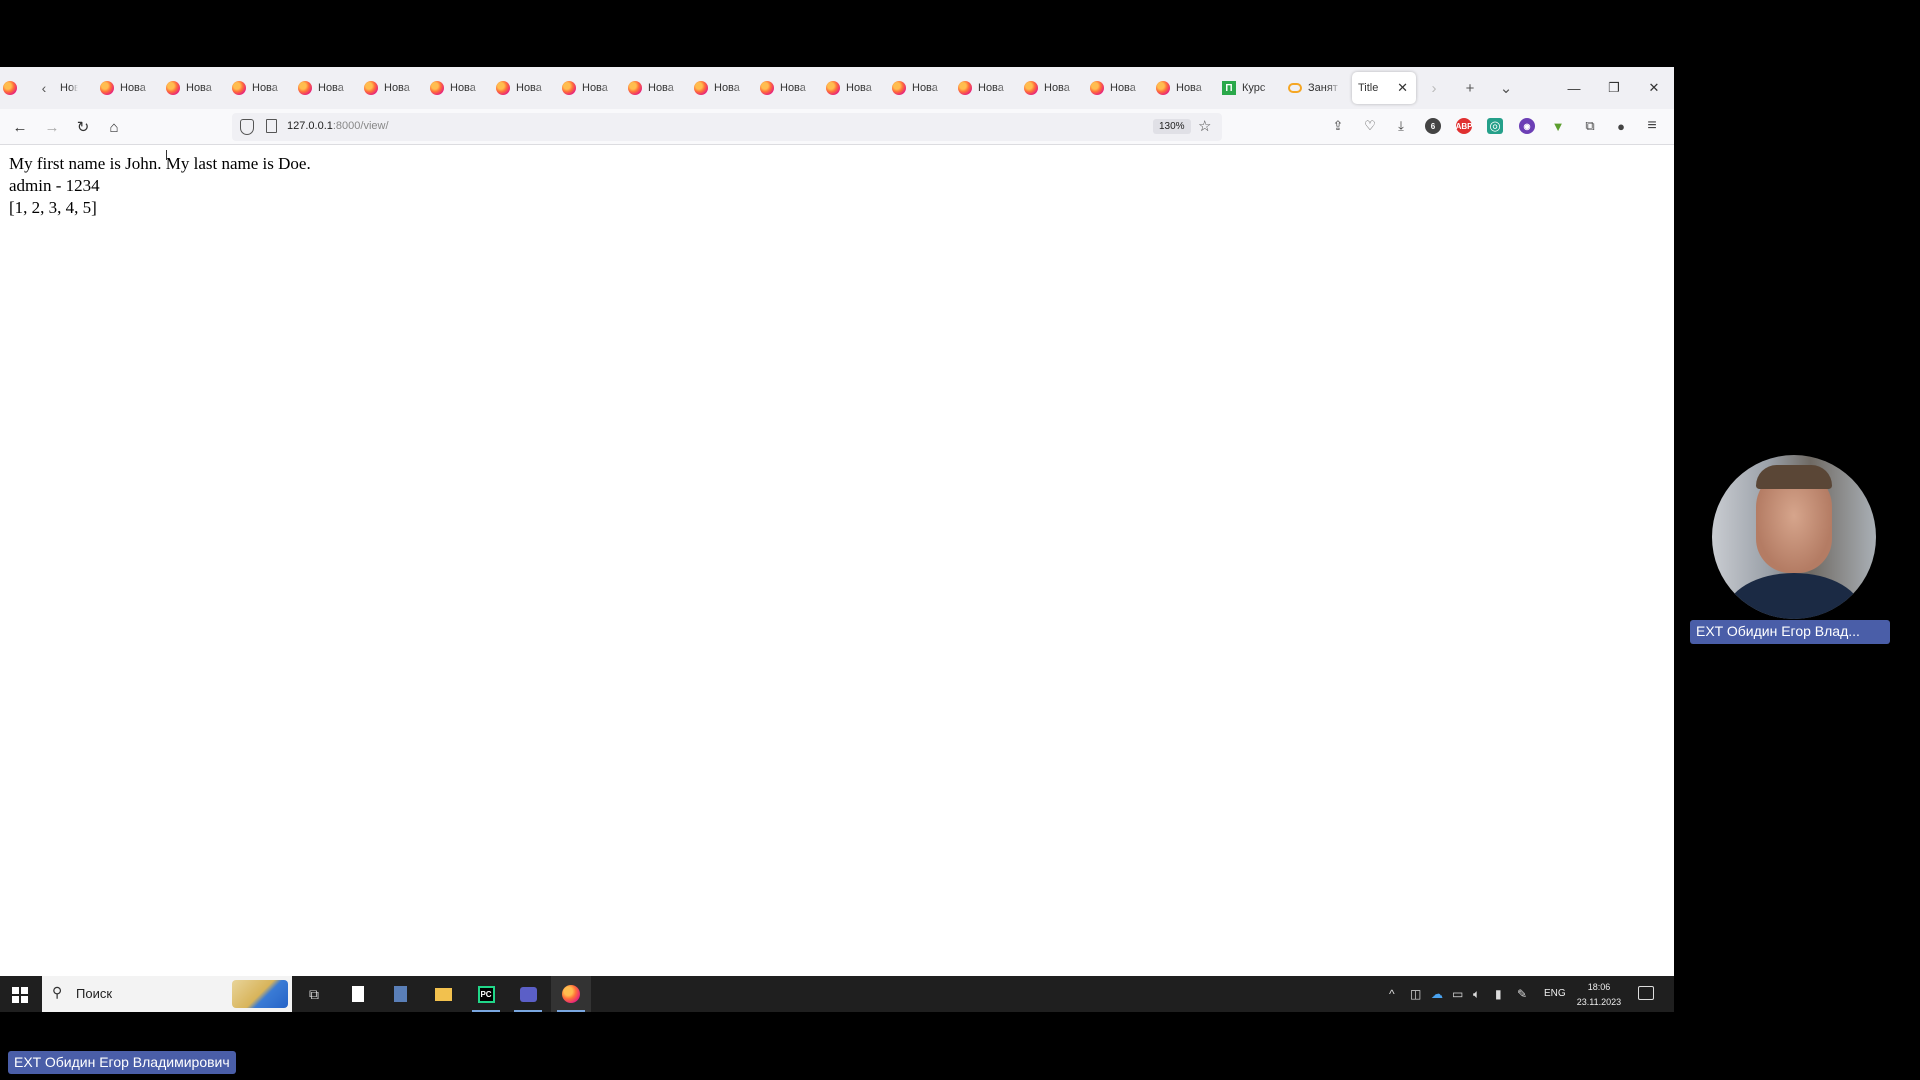 The width and height of the screenshot is (1920, 1080). Describe the element at coordinates (1338, 126) in the screenshot. I see `share-icon: ⇪` at that location.